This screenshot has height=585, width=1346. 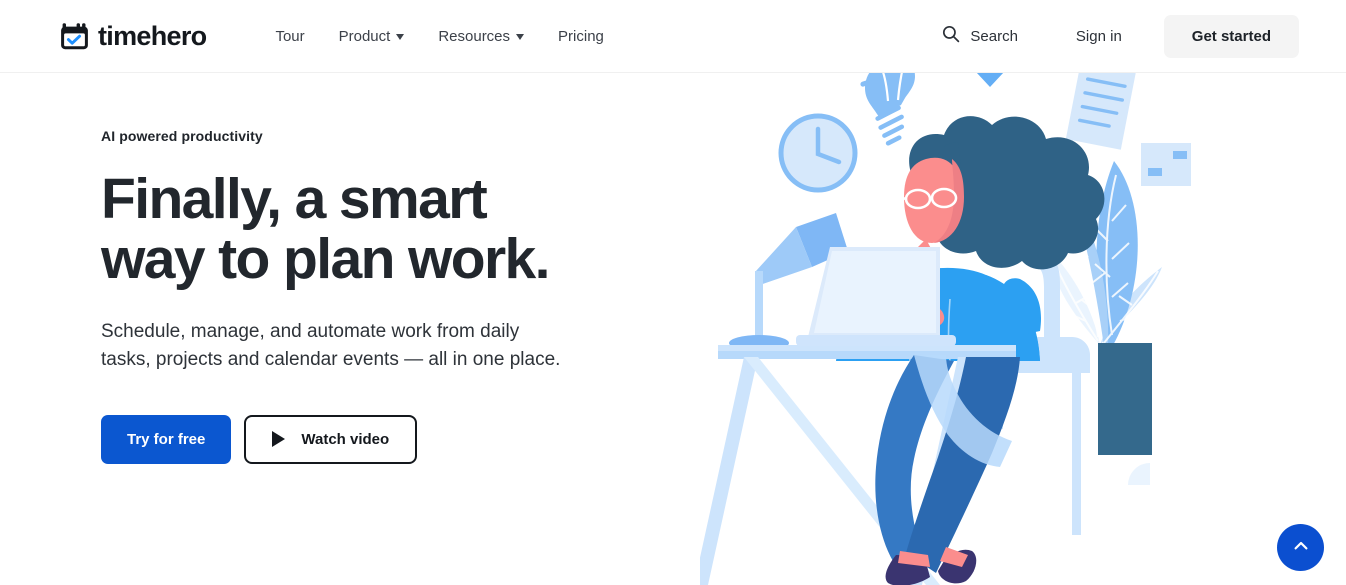 I want to click on legs, so click(x=947, y=470).